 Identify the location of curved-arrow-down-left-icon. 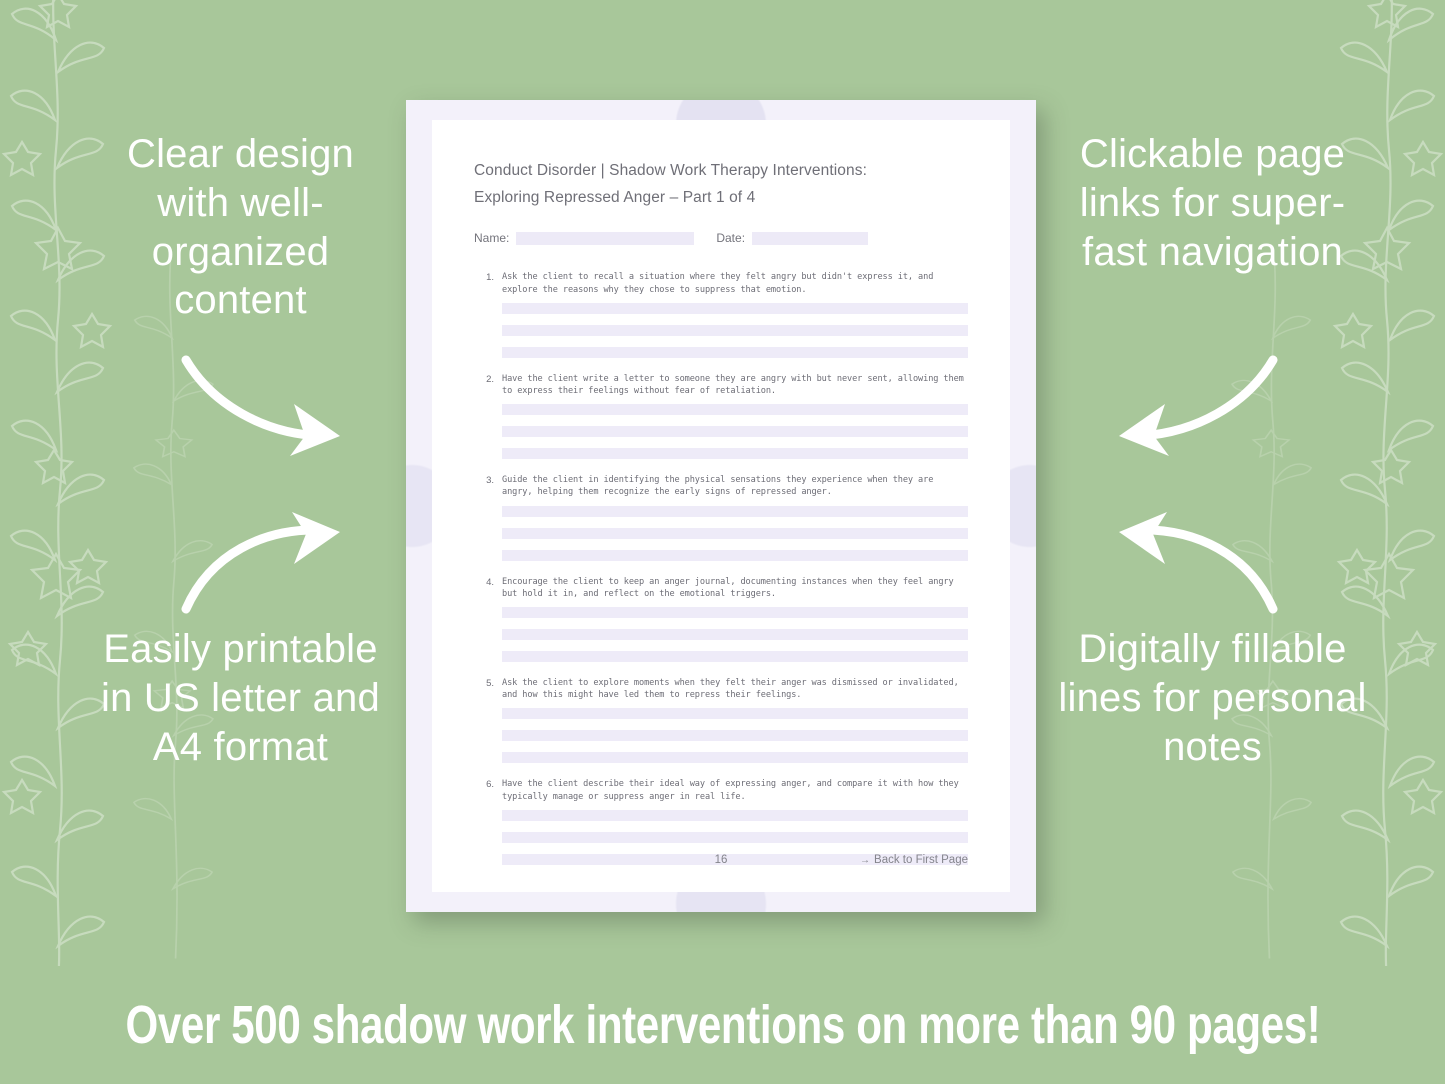
(1198, 405).